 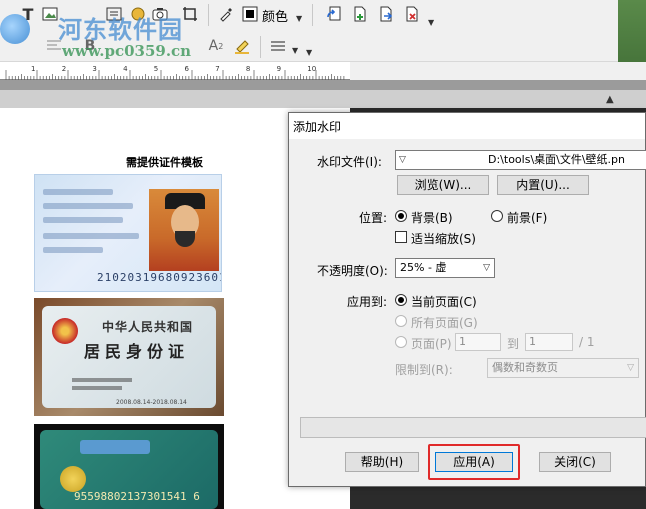 I want to click on page-range-radio, so click(x=401, y=342).